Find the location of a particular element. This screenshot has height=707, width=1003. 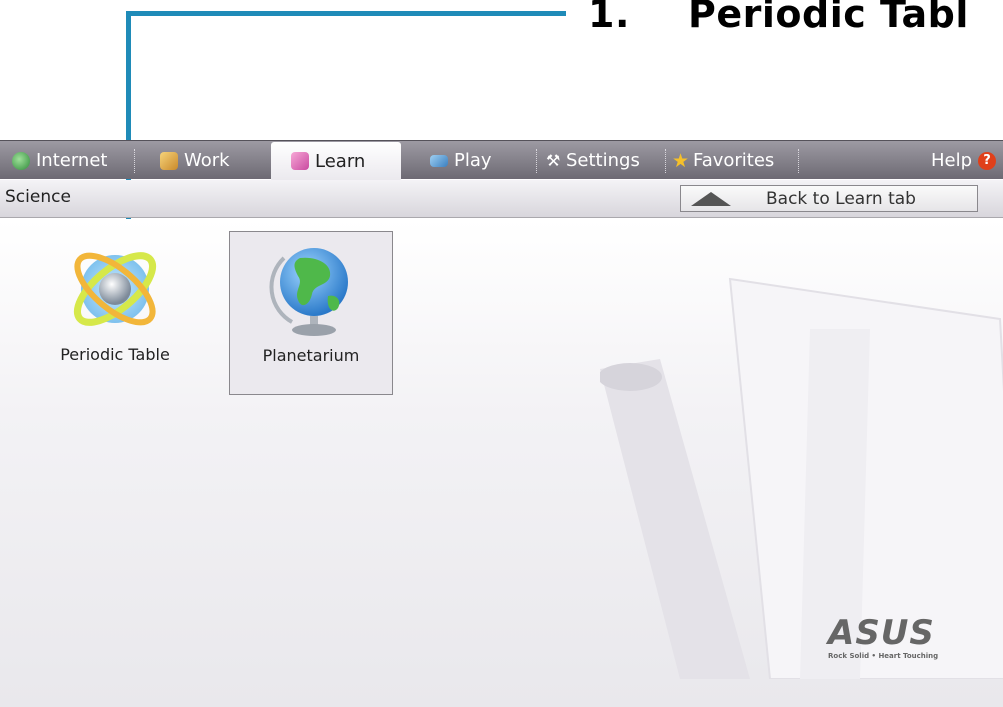

app-periodic-table: Periodic Table is located at coordinates (115, 313).